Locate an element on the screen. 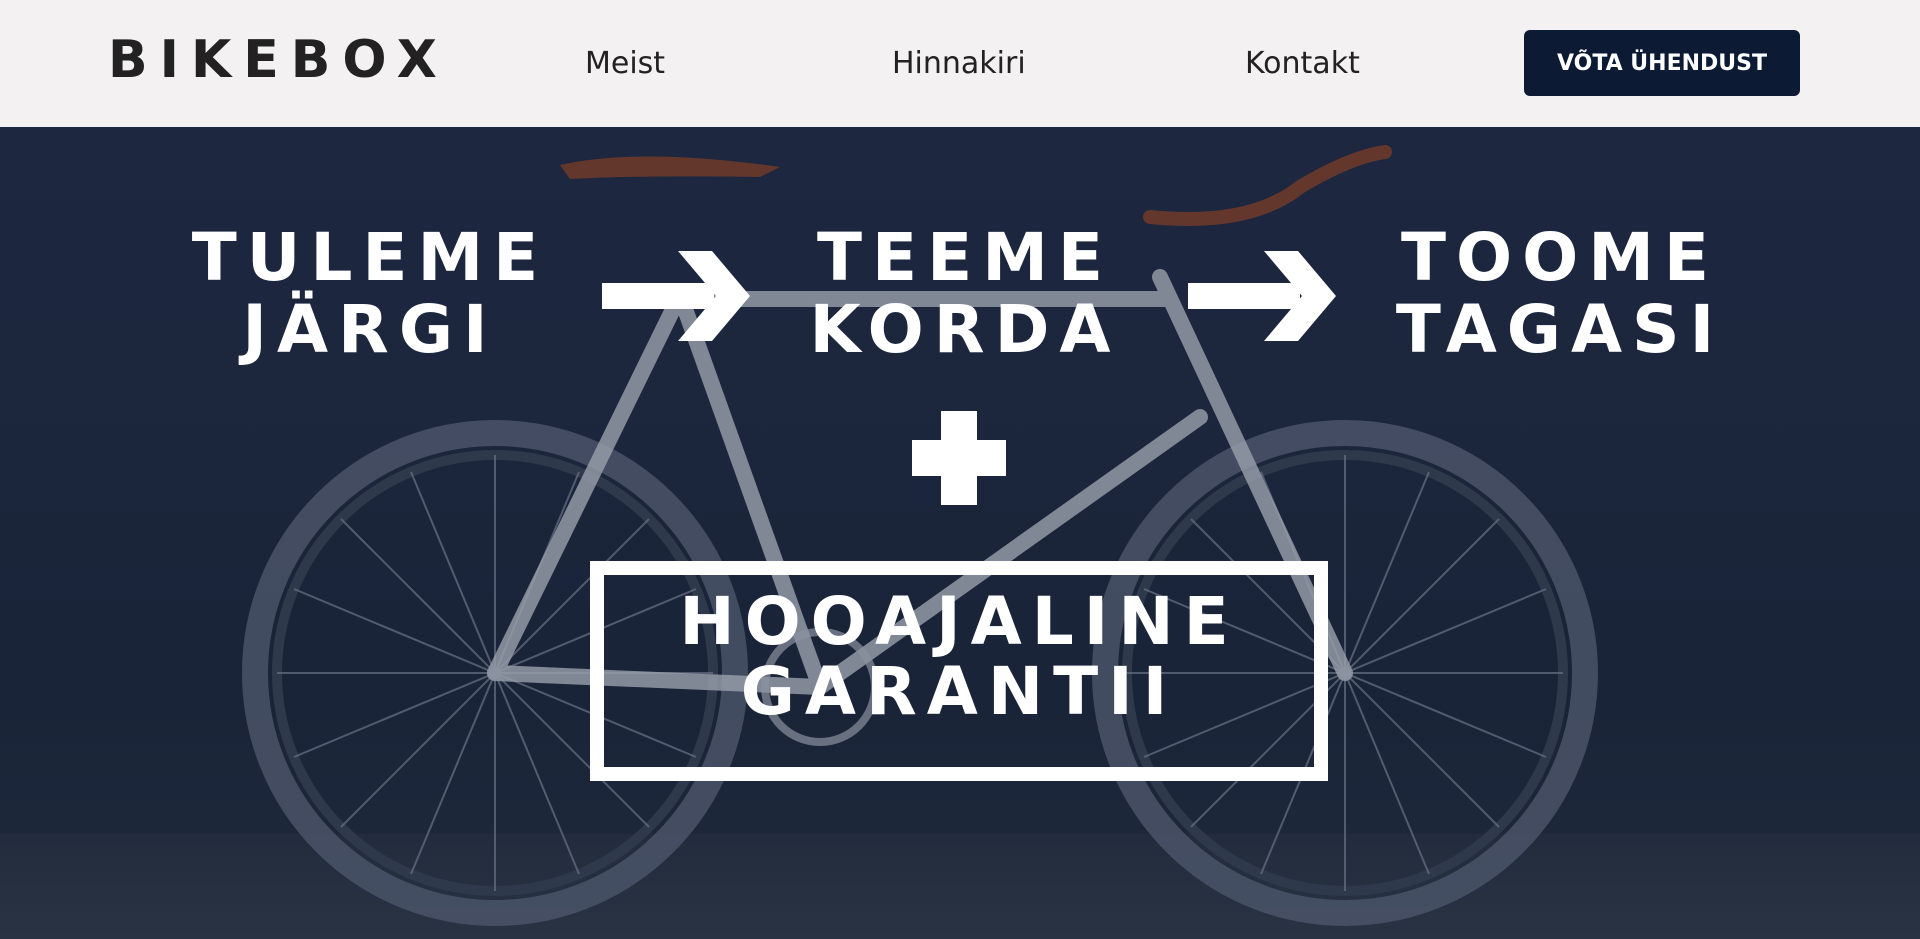 The width and height of the screenshot is (1920, 939). guarantee-line1: HOOAJALINE is located at coordinates (959, 621).